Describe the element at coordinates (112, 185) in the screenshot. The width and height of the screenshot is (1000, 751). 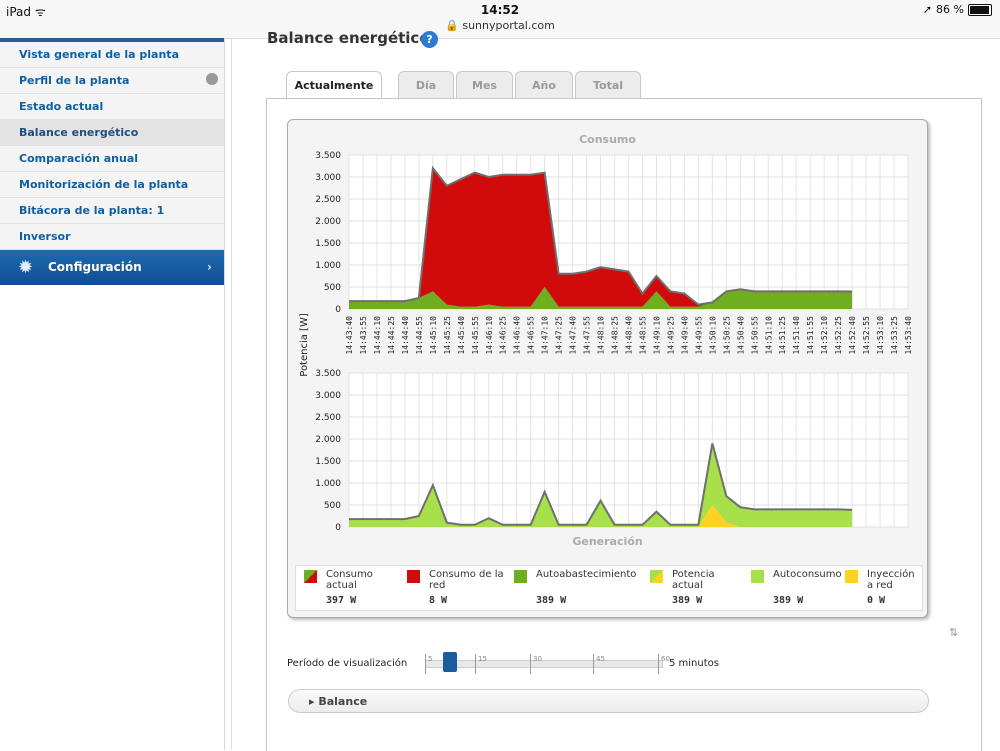
I see `sidebar-item-monitorizacion: Monitorización de la planta` at that location.